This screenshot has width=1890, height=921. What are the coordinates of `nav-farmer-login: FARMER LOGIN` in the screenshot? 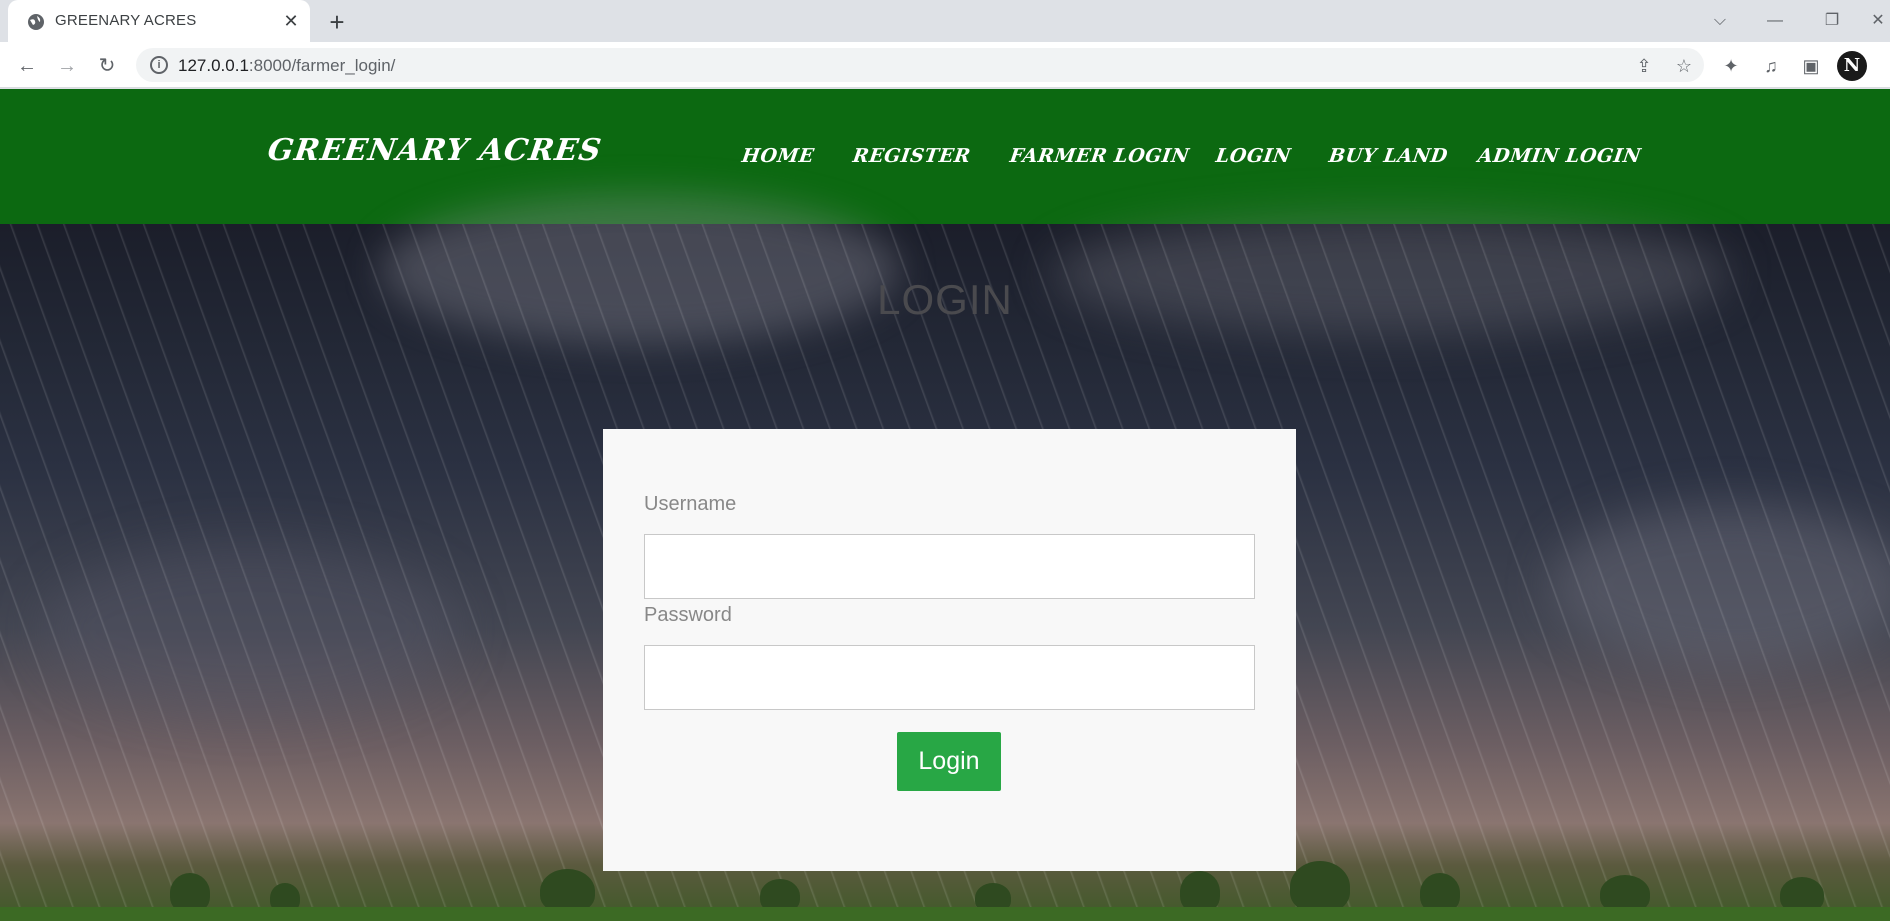 It's located at (1099, 156).